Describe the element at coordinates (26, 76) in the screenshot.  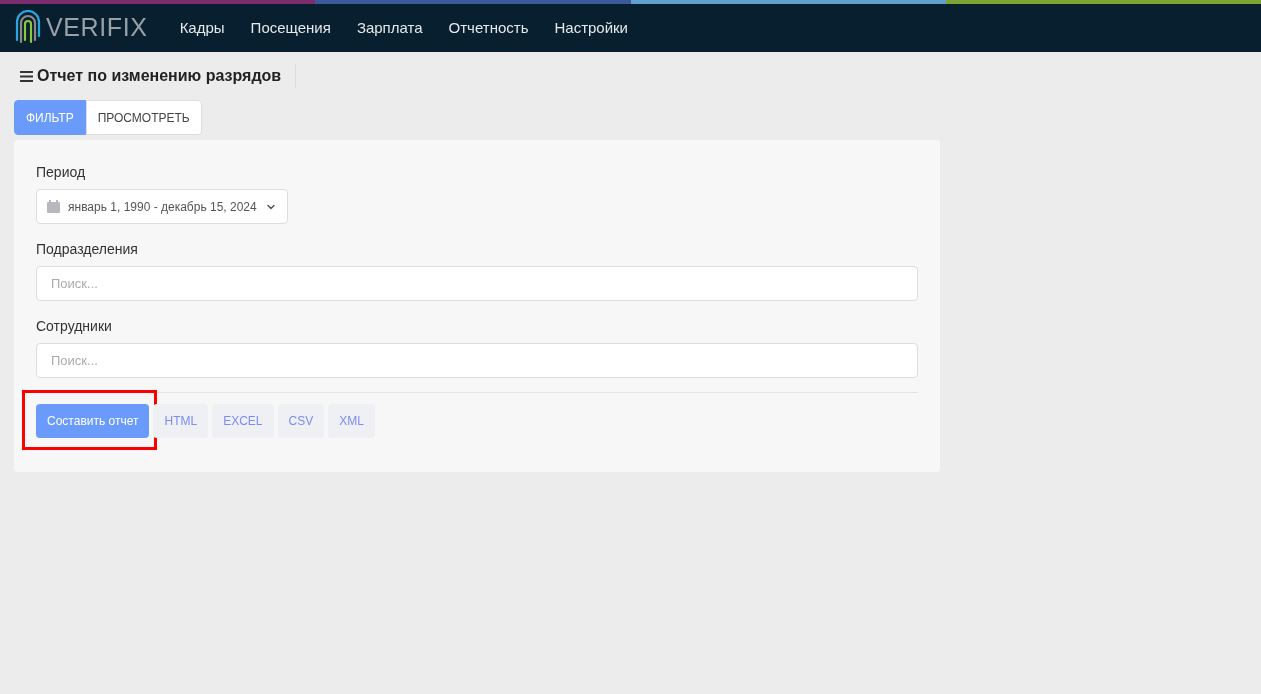
I see `menu-icon` at that location.